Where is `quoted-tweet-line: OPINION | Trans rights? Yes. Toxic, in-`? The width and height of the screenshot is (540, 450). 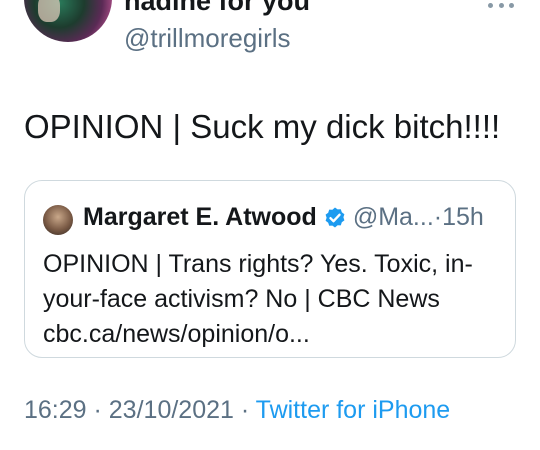
quoted-tweet-line: OPINION | Trans rights? Yes. Toxic, in- is located at coordinates (258, 264).